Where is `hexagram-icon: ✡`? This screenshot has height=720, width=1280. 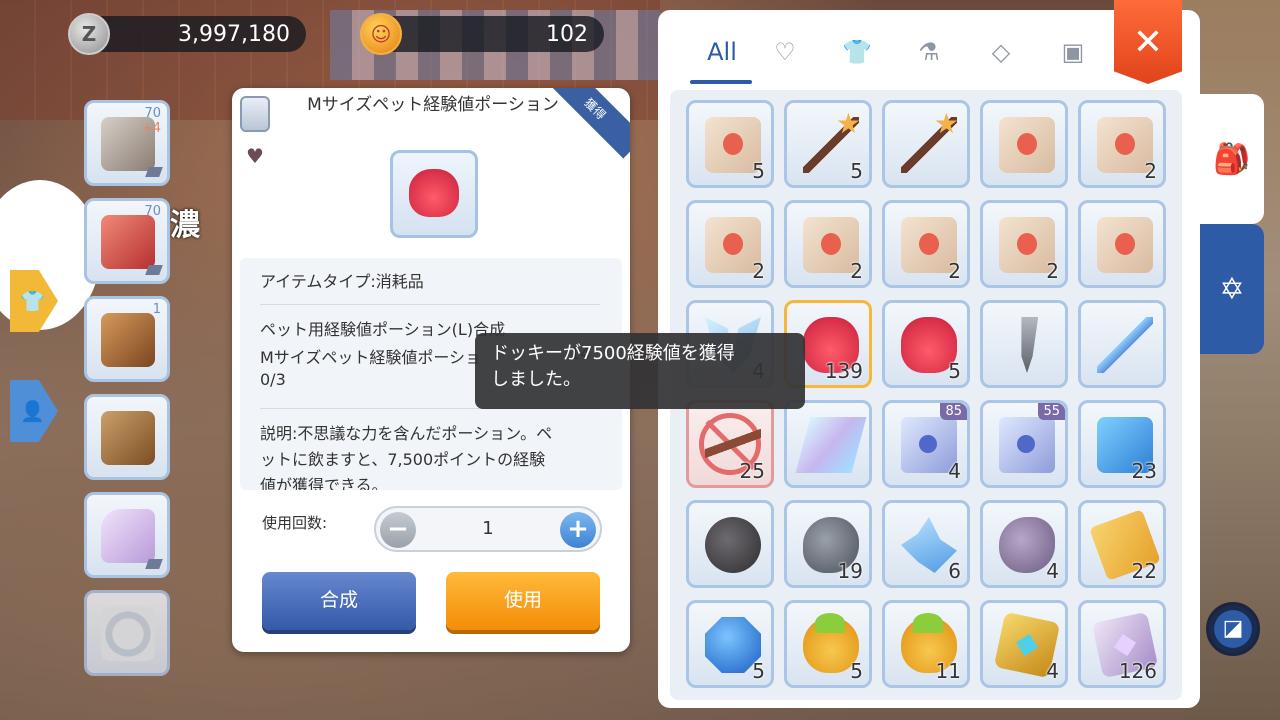 hexagram-icon: ✡ is located at coordinates (1232, 289).